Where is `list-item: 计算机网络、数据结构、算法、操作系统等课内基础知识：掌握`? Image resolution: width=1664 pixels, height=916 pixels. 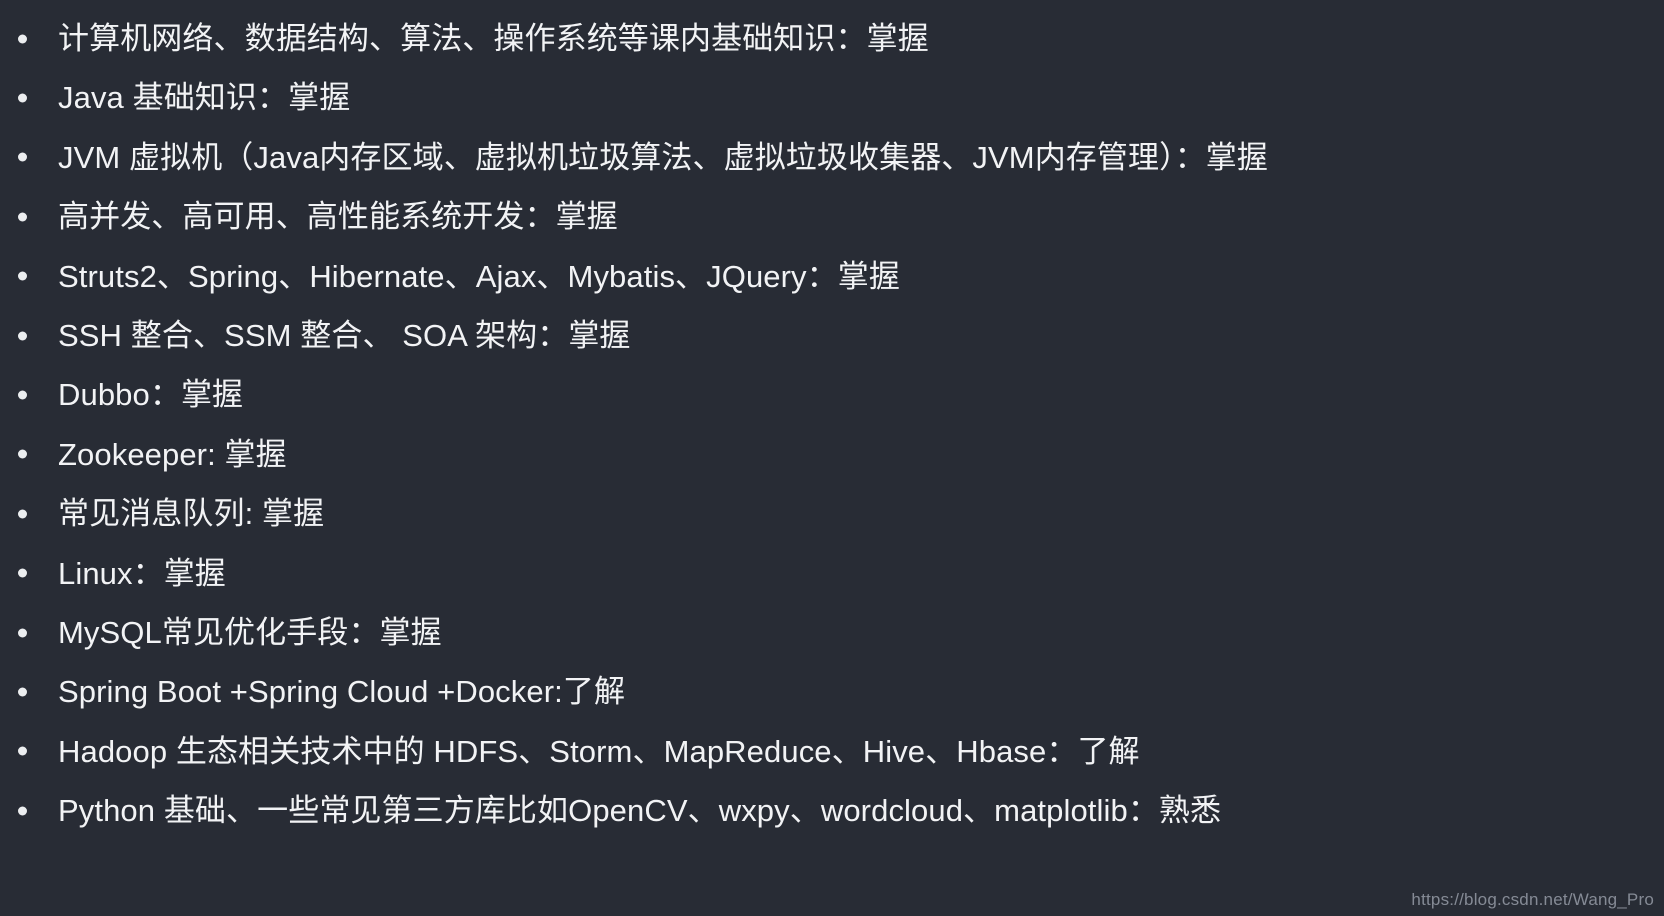 list-item: 计算机网络、数据结构、算法、操作系统等课内基础知识：掌握 is located at coordinates (832, 38).